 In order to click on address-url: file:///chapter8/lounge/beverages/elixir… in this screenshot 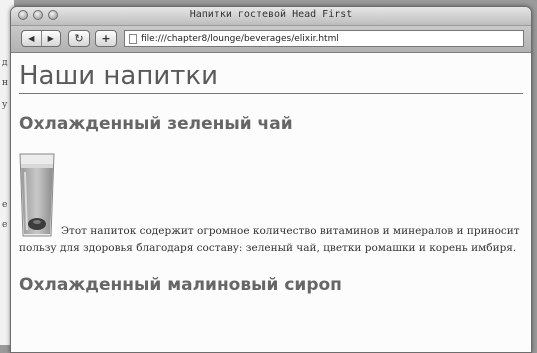, I will do `click(240, 38)`.